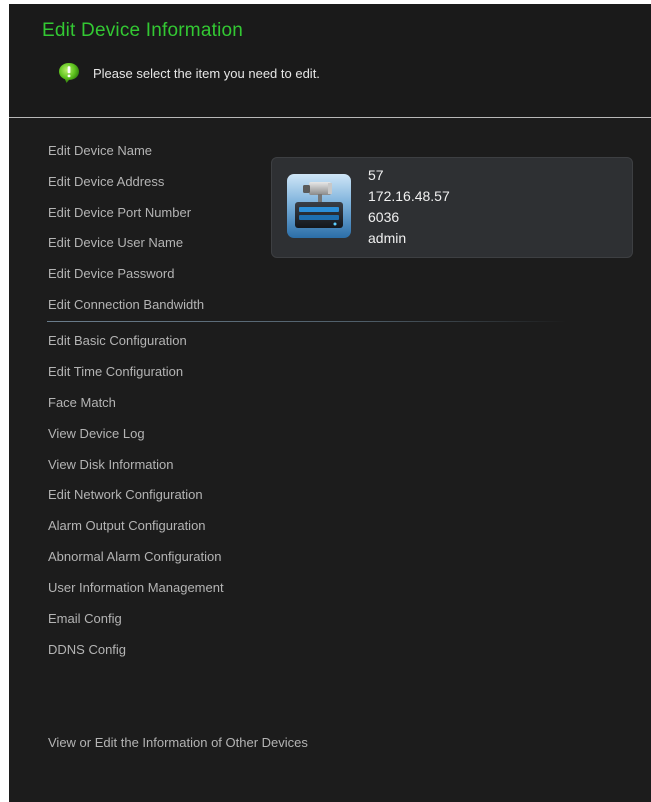 The height and width of the screenshot is (802, 651). What do you see at coordinates (136, 587) in the screenshot?
I see `menu-item-user-management: User Information Management` at bounding box center [136, 587].